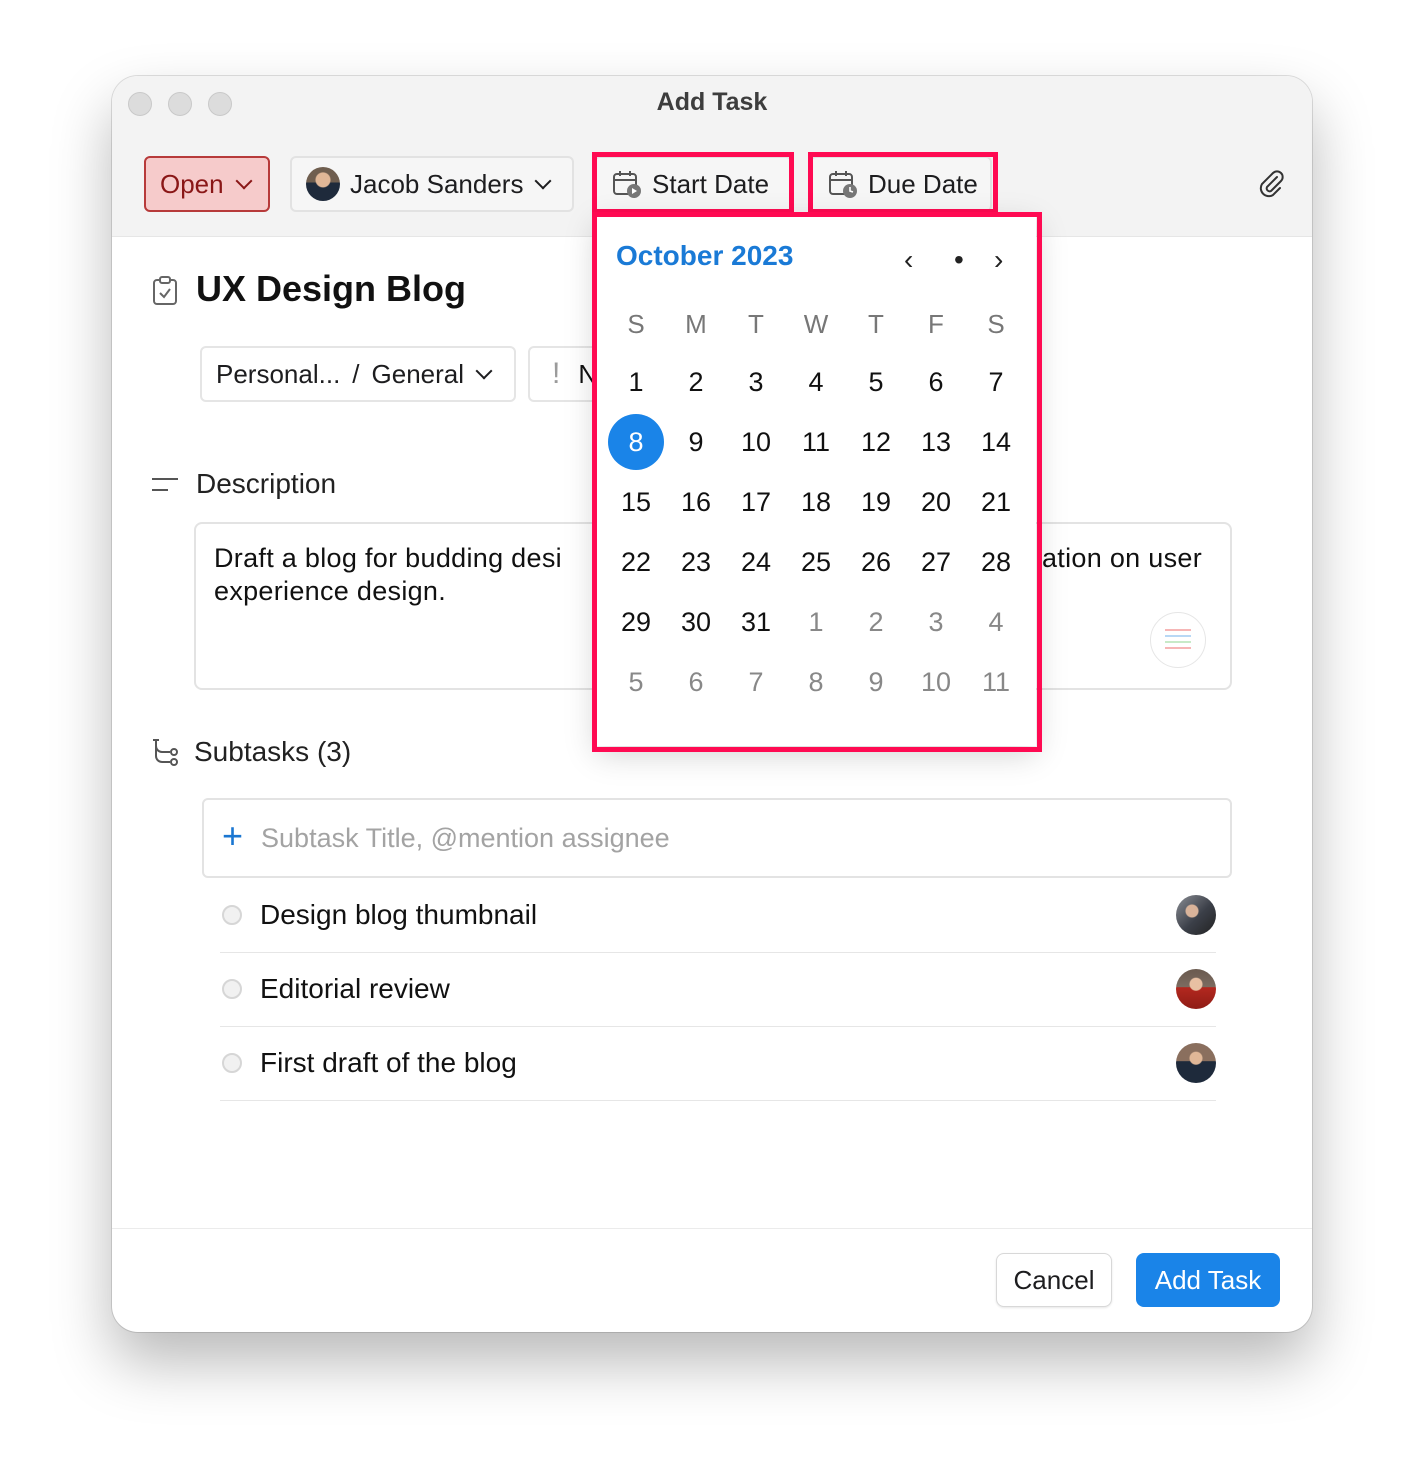 The width and height of the screenshot is (1424, 1480). What do you see at coordinates (693, 184) in the screenshot?
I see `start-date-button: Start Date` at bounding box center [693, 184].